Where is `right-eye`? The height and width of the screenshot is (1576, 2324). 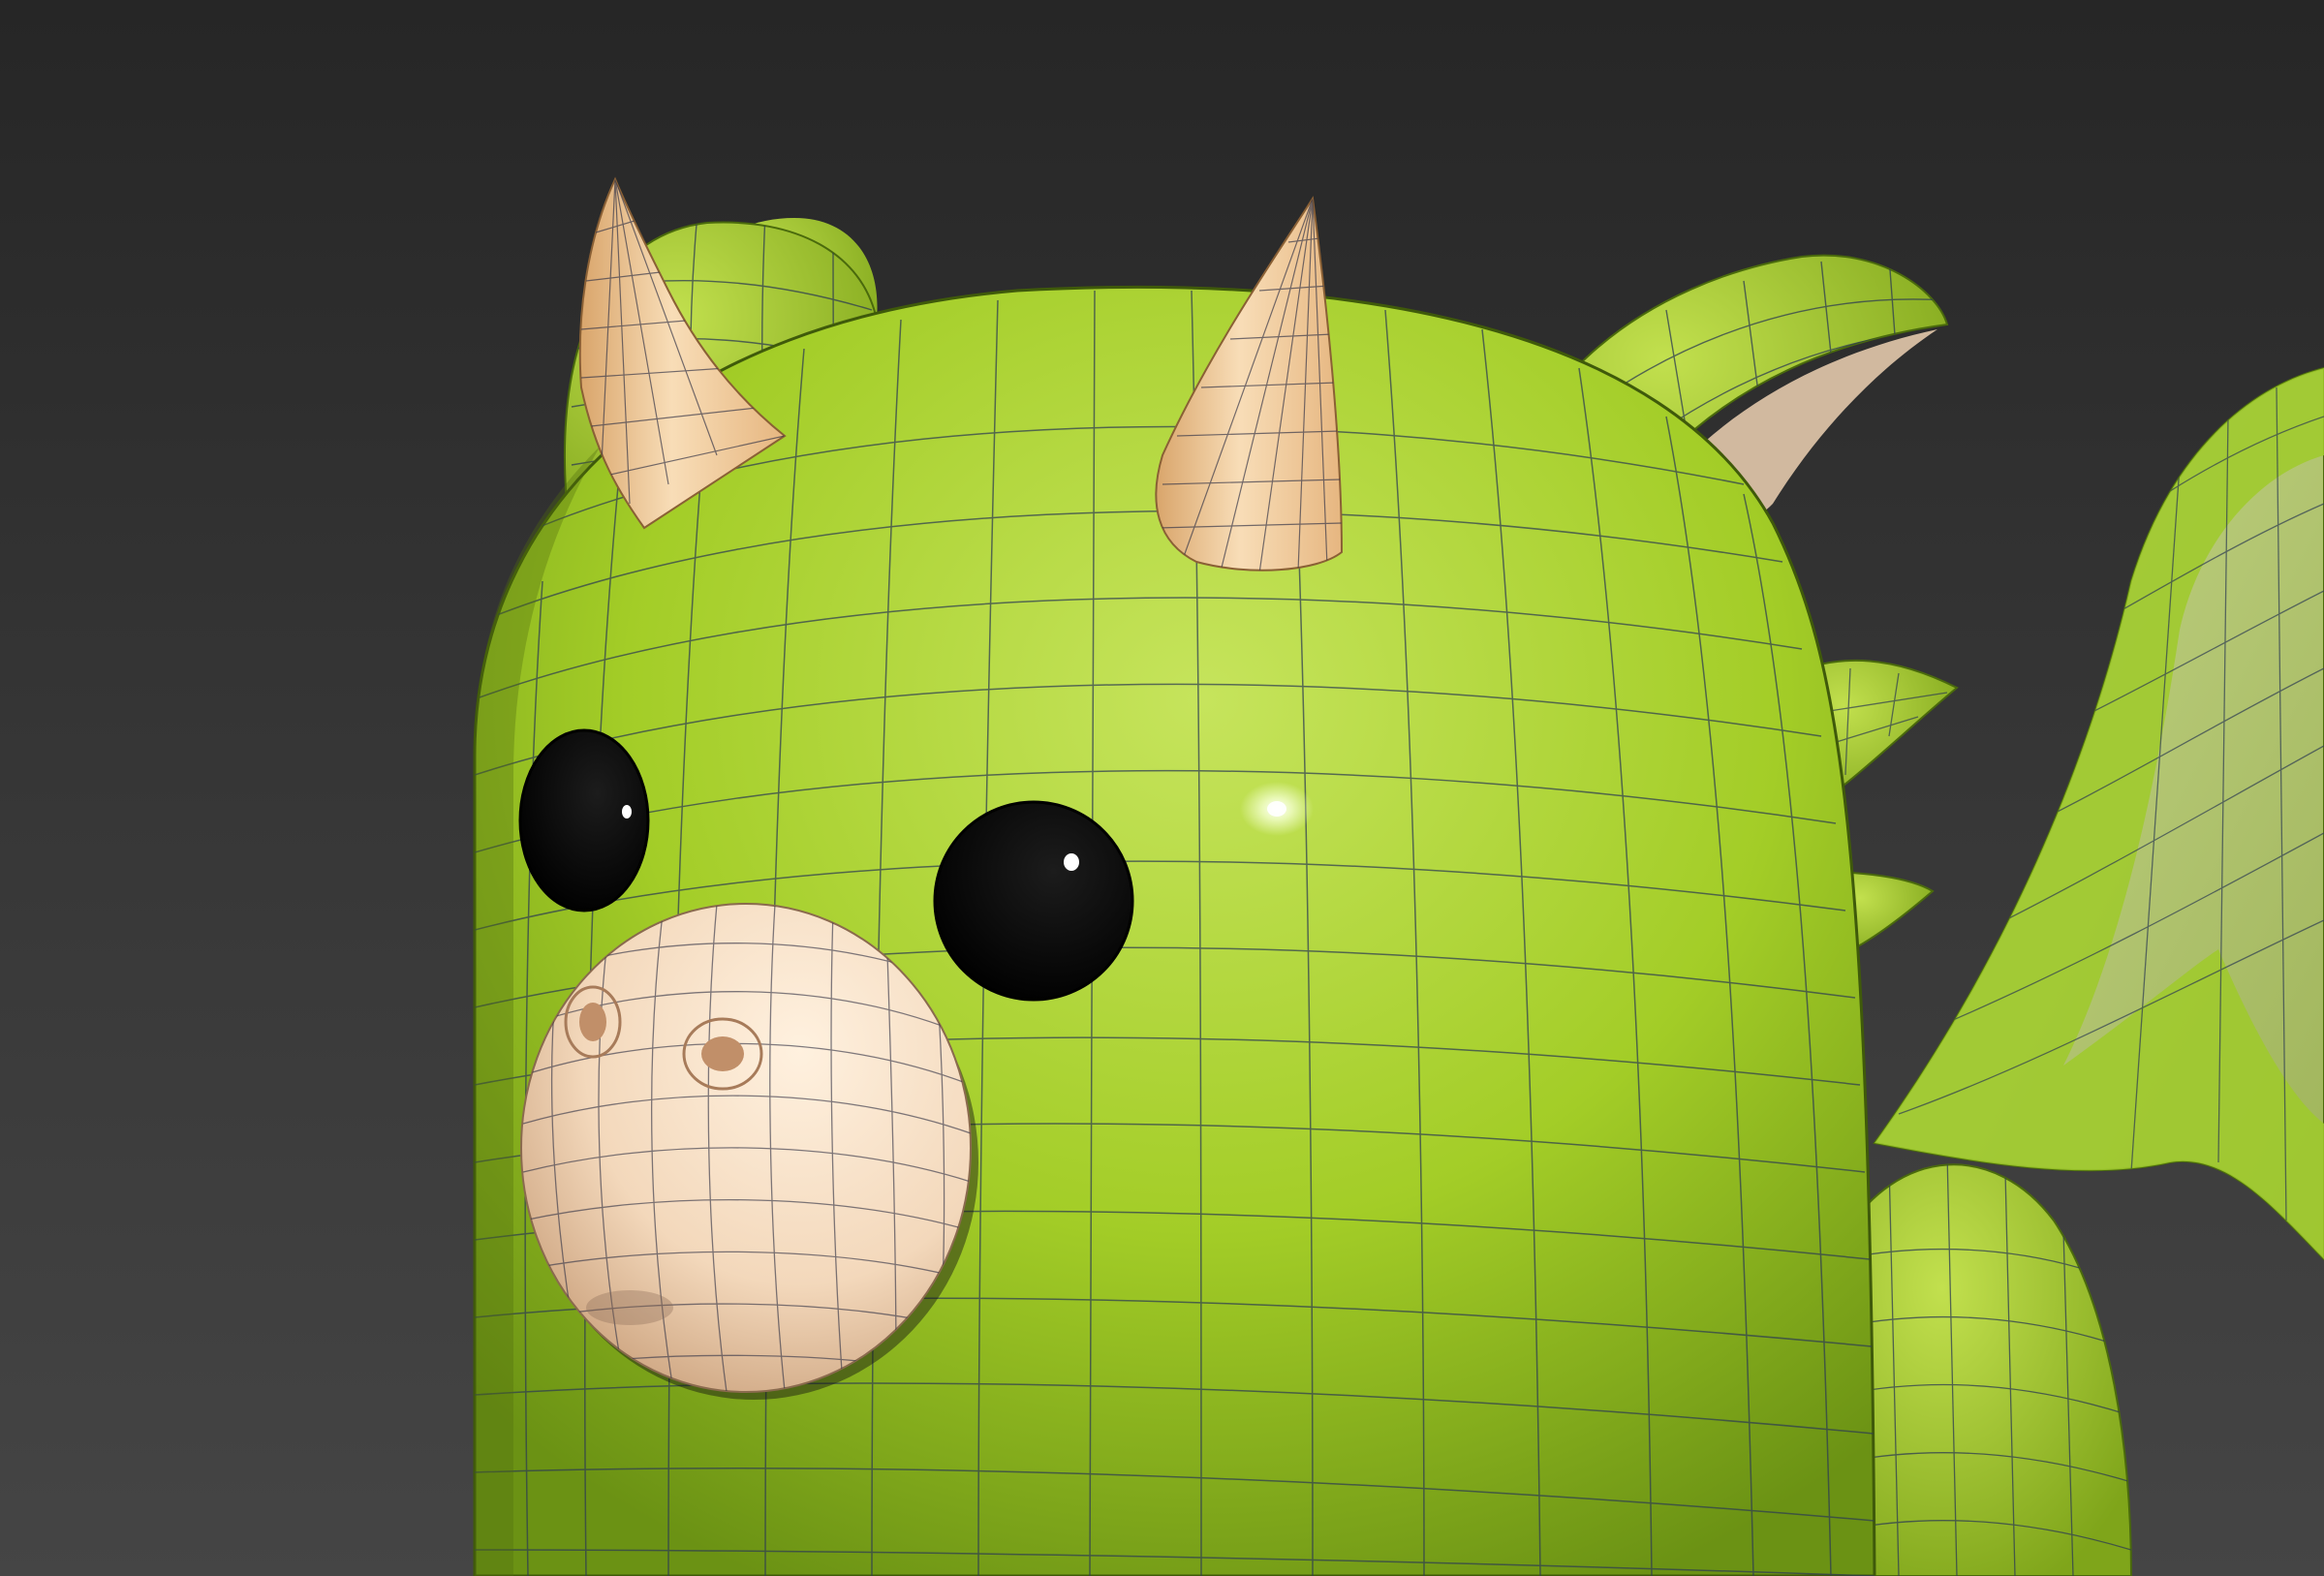
right-eye is located at coordinates (1033, 901).